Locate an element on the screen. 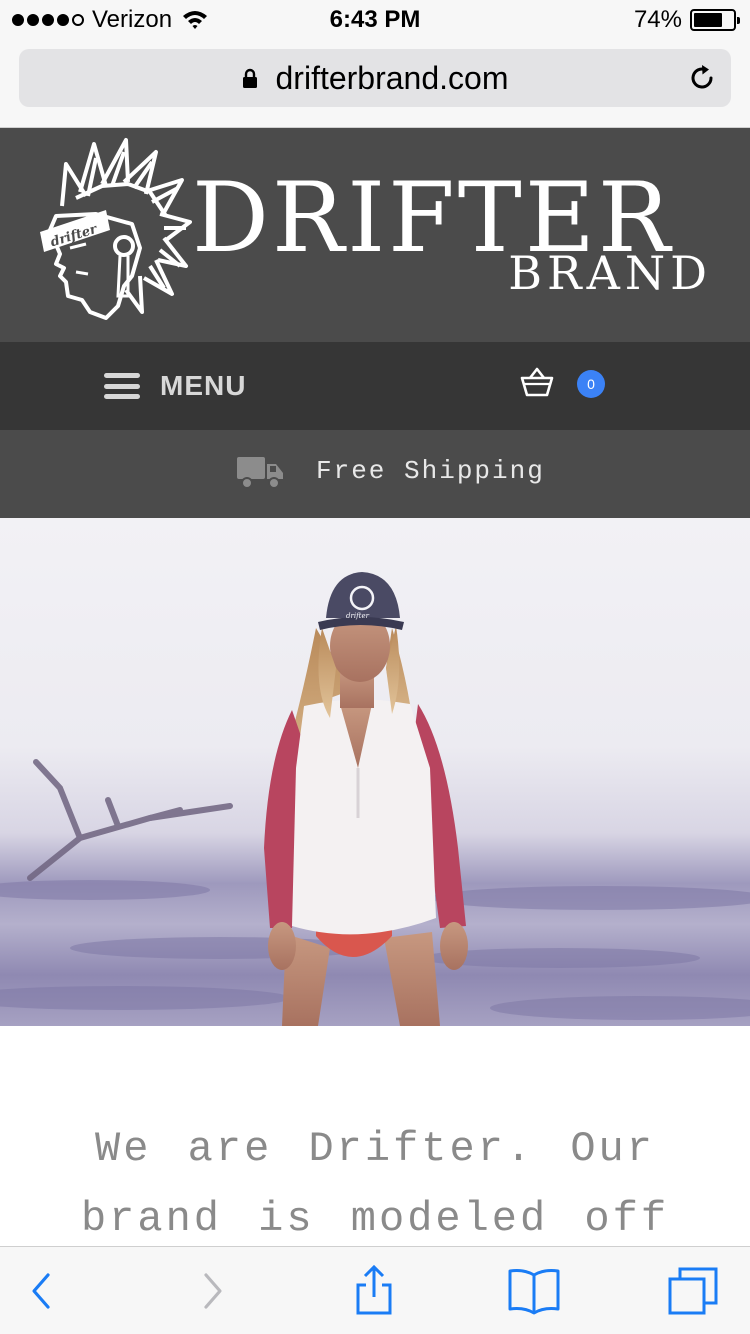 Image resolution: width=750 pixels, height=1334 pixels. nav-bar: MENU is located at coordinates (375, 386).